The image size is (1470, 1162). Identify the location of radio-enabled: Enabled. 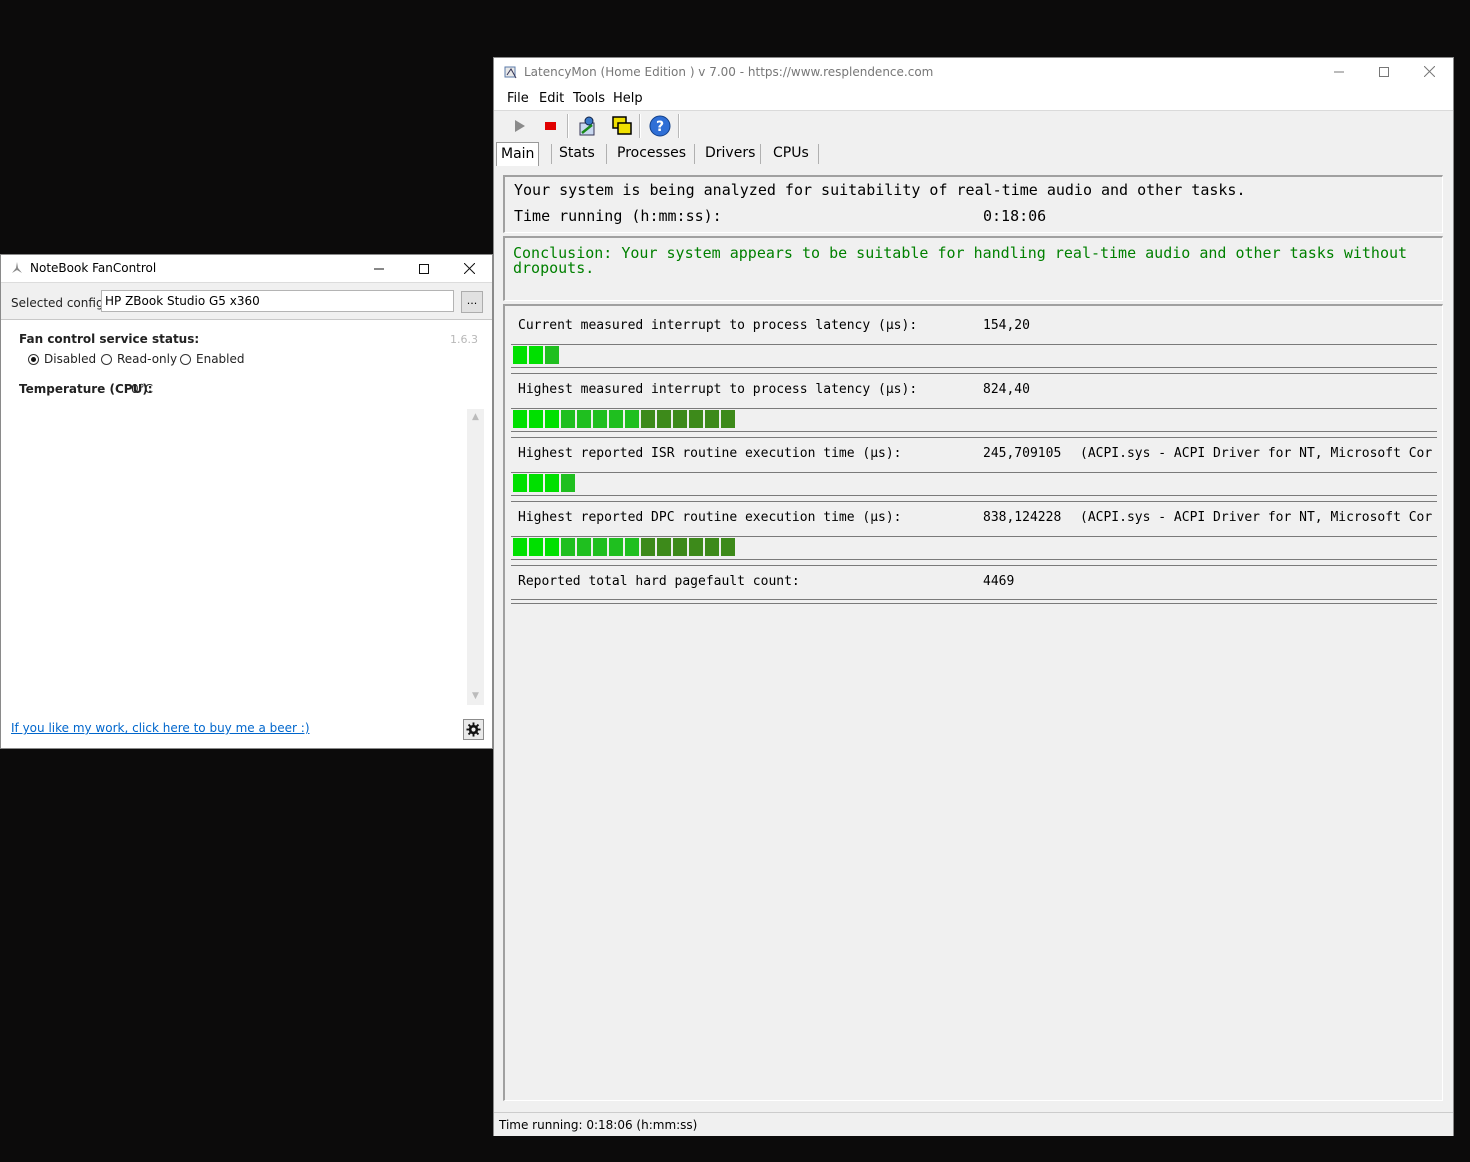
(212, 359).